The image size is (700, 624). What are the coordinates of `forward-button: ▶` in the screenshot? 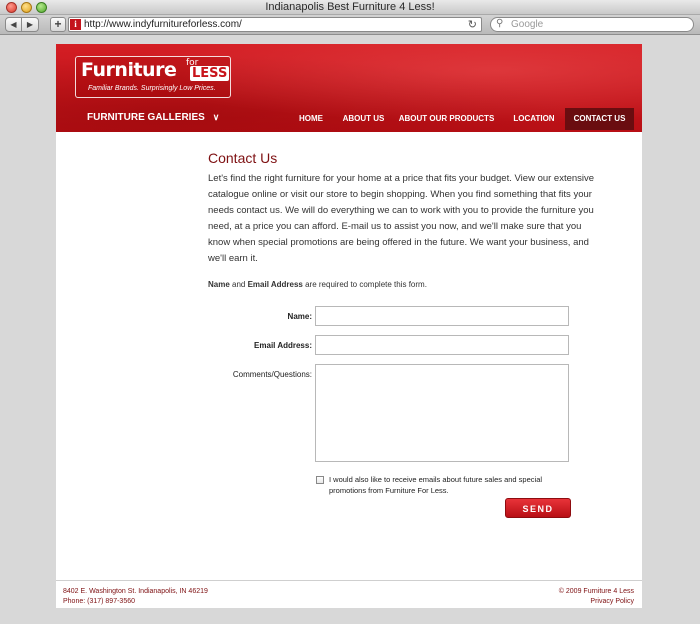 It's located at (30, 24).